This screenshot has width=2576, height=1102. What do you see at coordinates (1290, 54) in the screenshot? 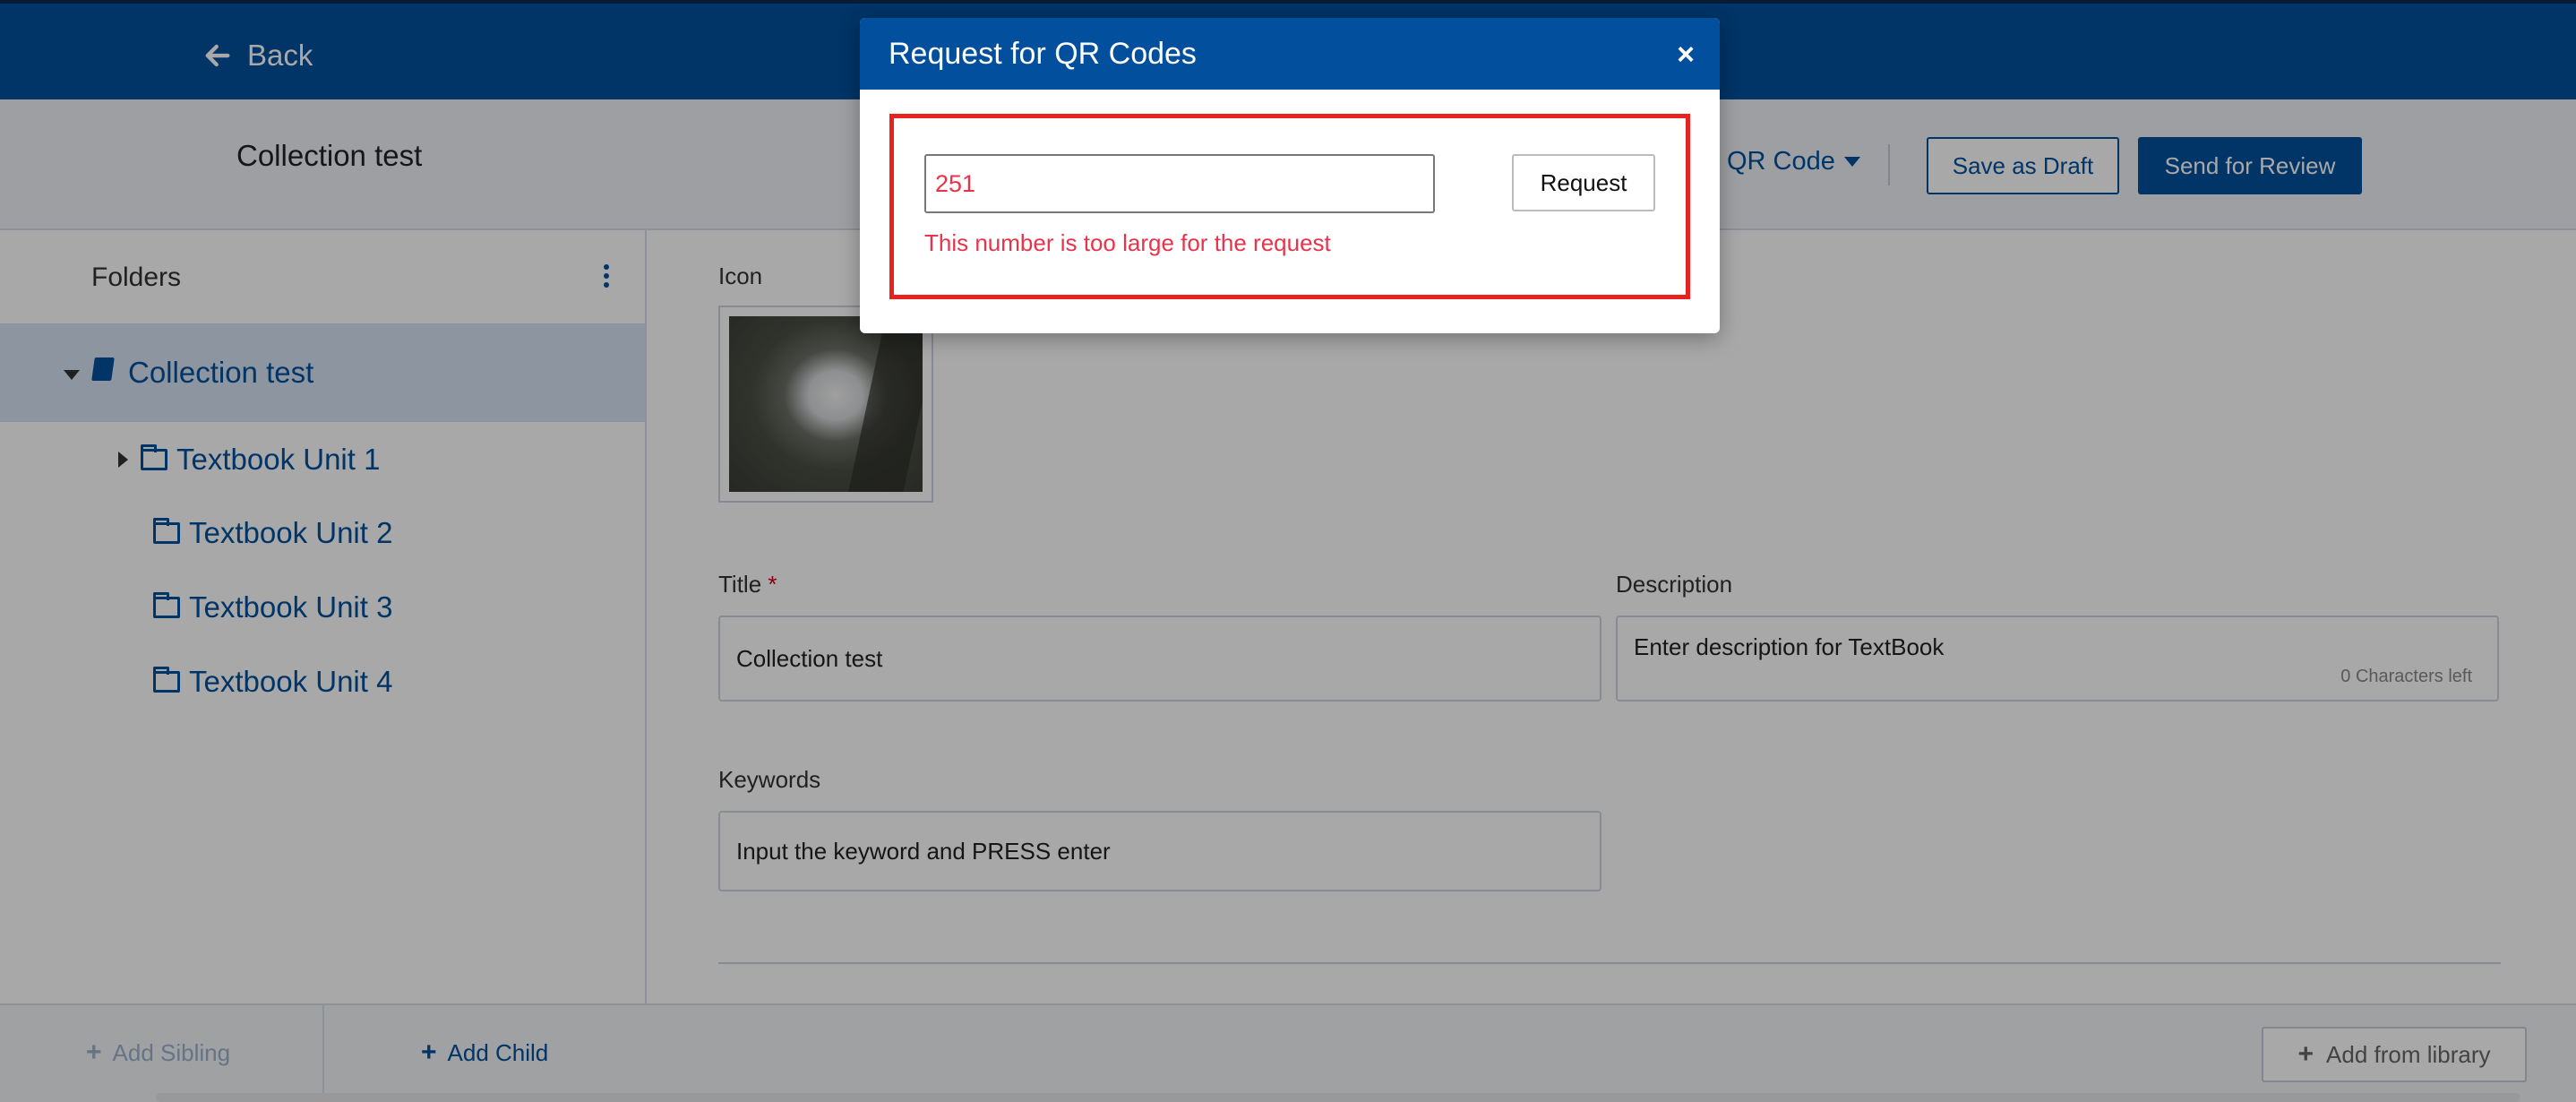
I see `modal-header: Request for QR Codes ×` at bounding box center [1290, 54].